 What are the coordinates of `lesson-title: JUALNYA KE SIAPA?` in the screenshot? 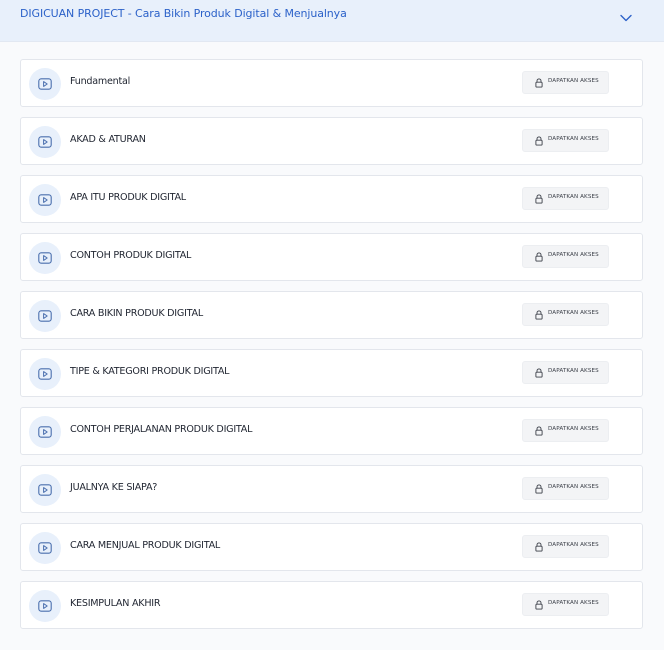 It's located at (114, 487).